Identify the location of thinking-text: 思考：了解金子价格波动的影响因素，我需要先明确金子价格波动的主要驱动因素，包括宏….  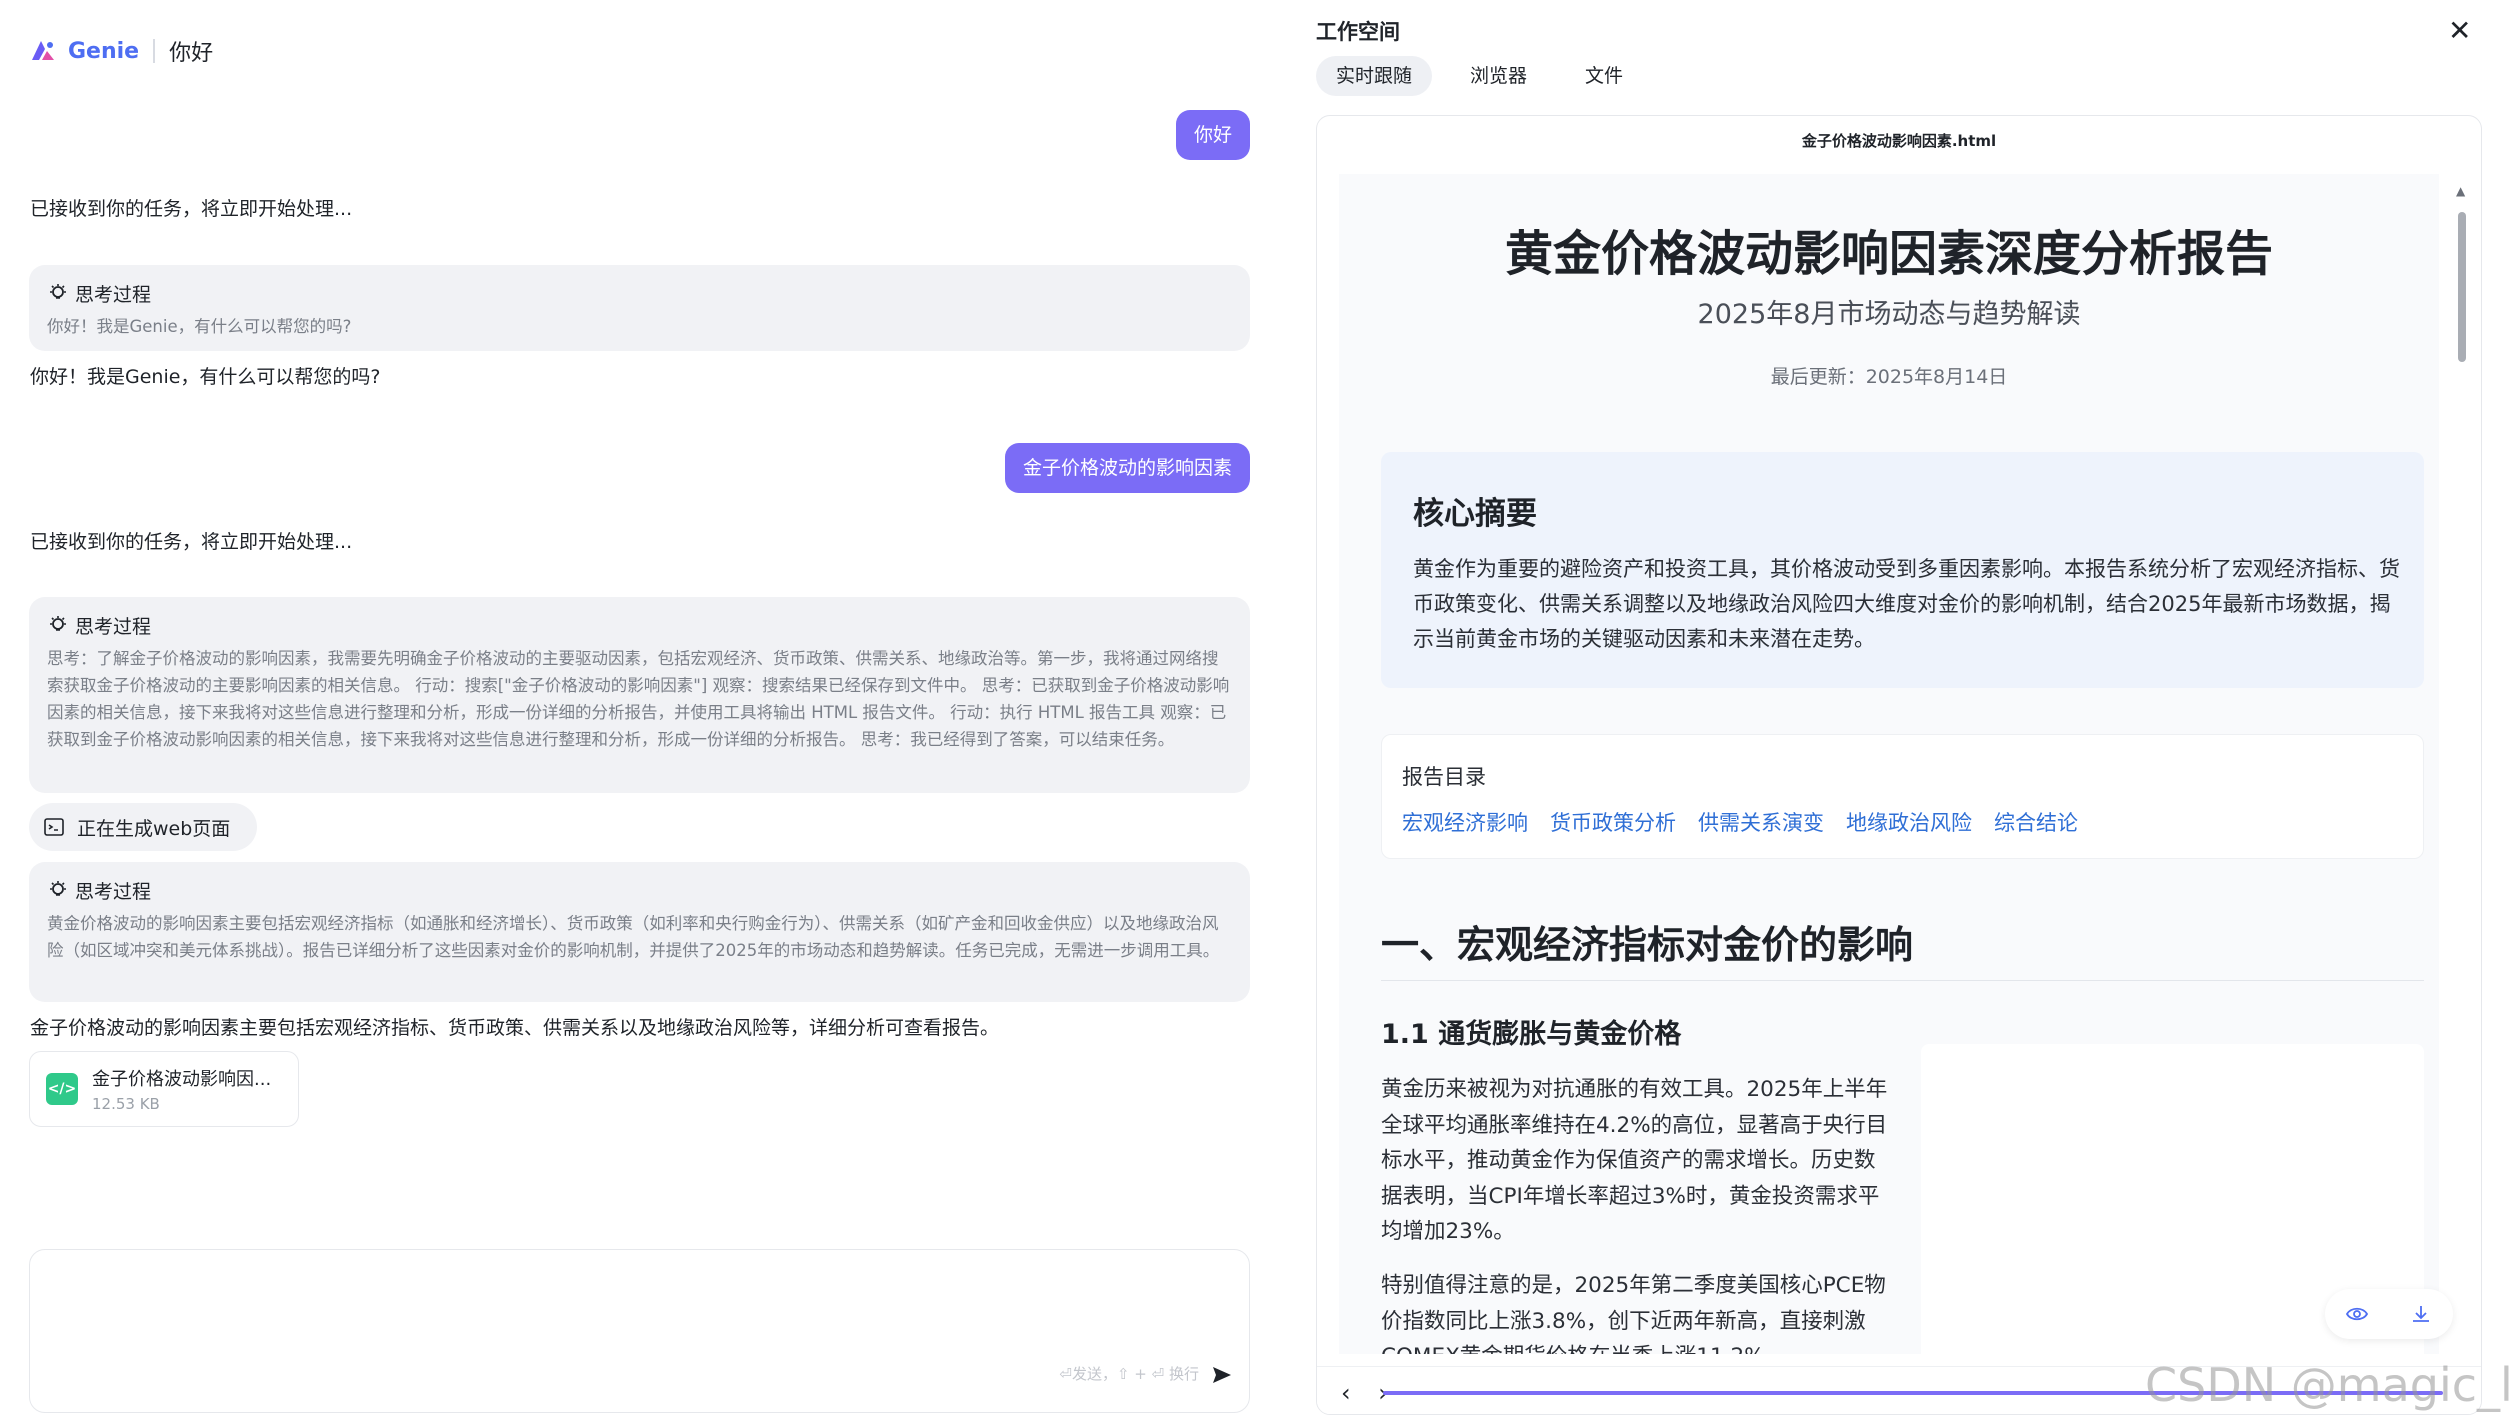
(638, 699).